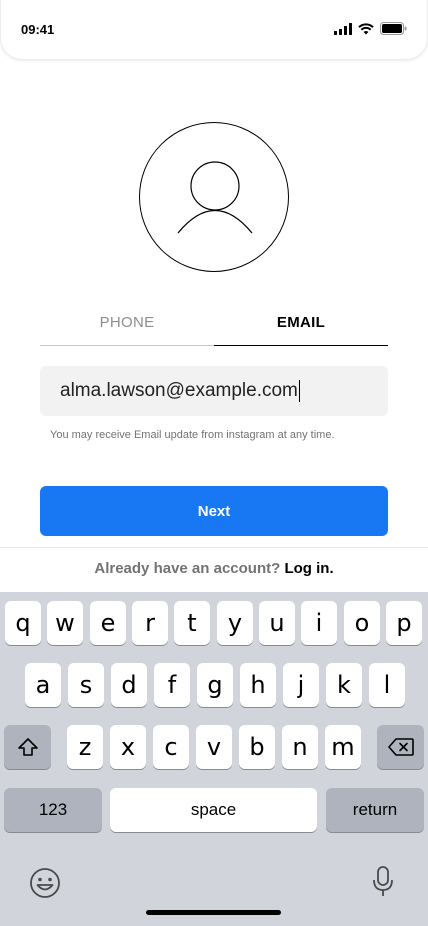 The height and width of the screenshot is (926, 428). Describe the element at coordinates (213, 912) in the screenshot. I see `home-indicator` at that location.